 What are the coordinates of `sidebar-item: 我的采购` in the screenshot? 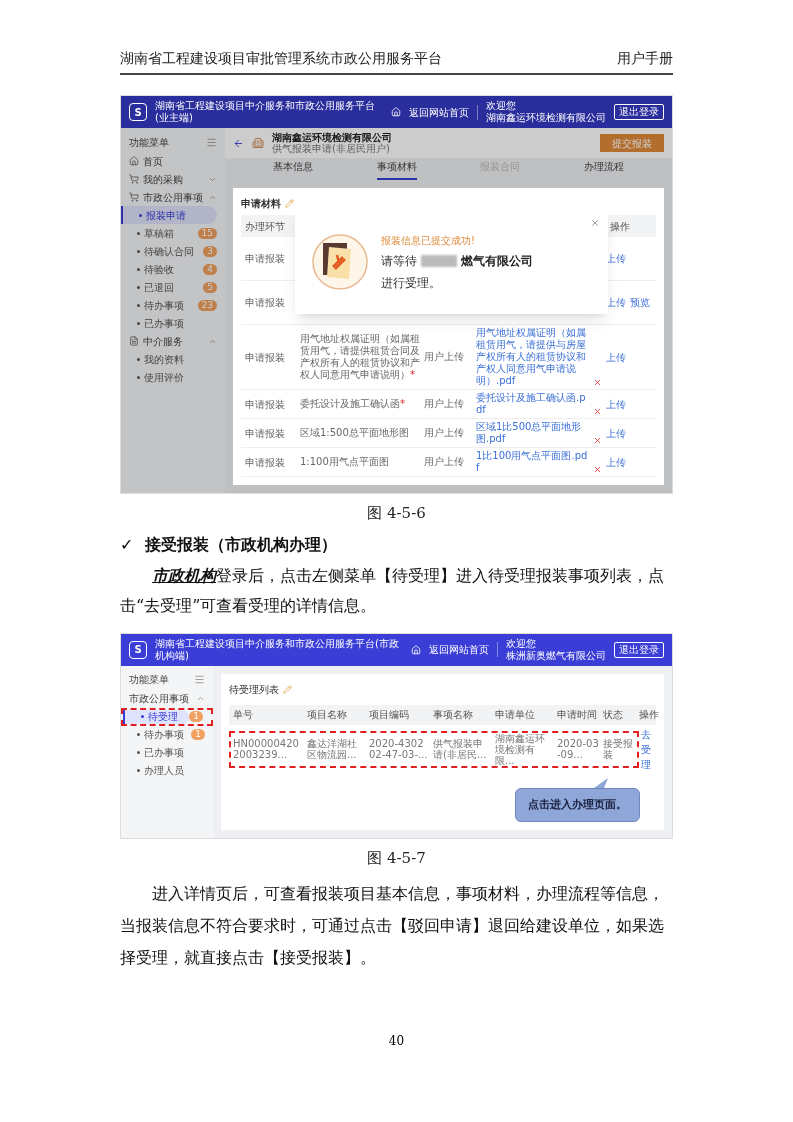 It's located at (173, 179).